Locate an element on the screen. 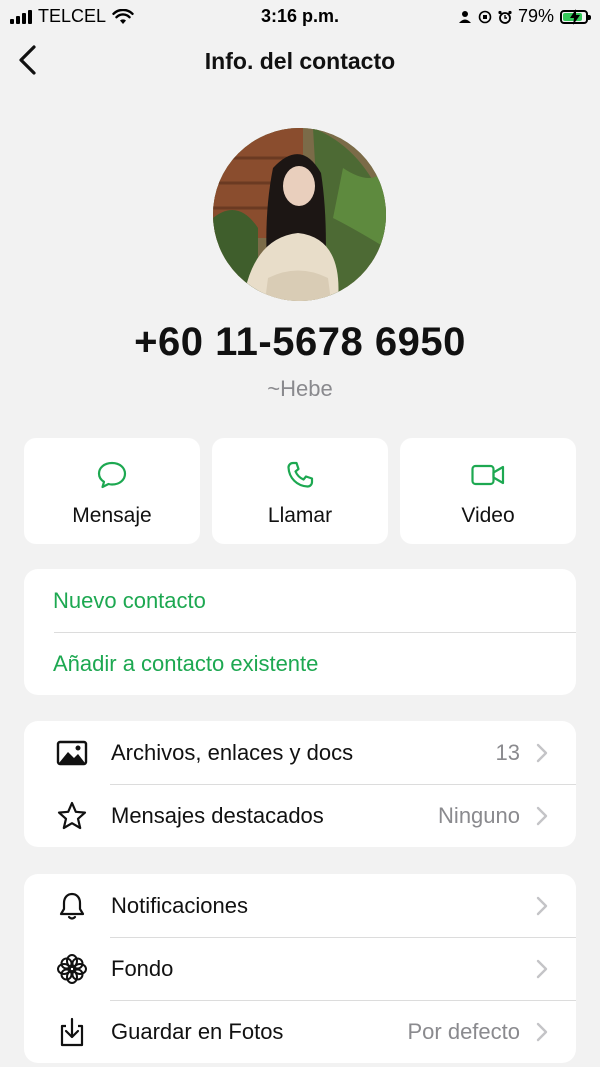  media-count: 13 is located at coordinates (507, 752).